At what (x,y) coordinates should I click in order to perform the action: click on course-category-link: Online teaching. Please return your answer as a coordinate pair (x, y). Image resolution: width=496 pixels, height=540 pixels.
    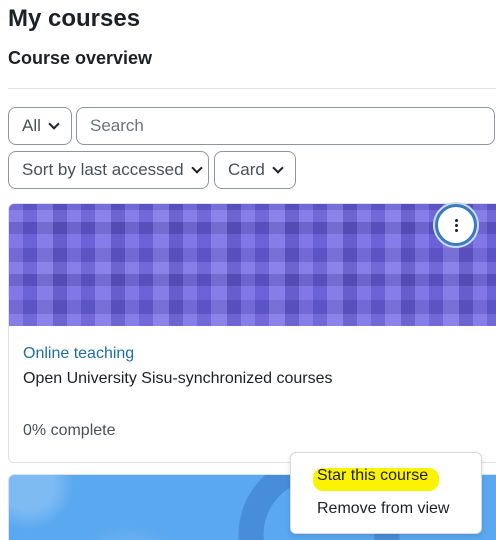
    Looking at the image, I should click on (78, 354).